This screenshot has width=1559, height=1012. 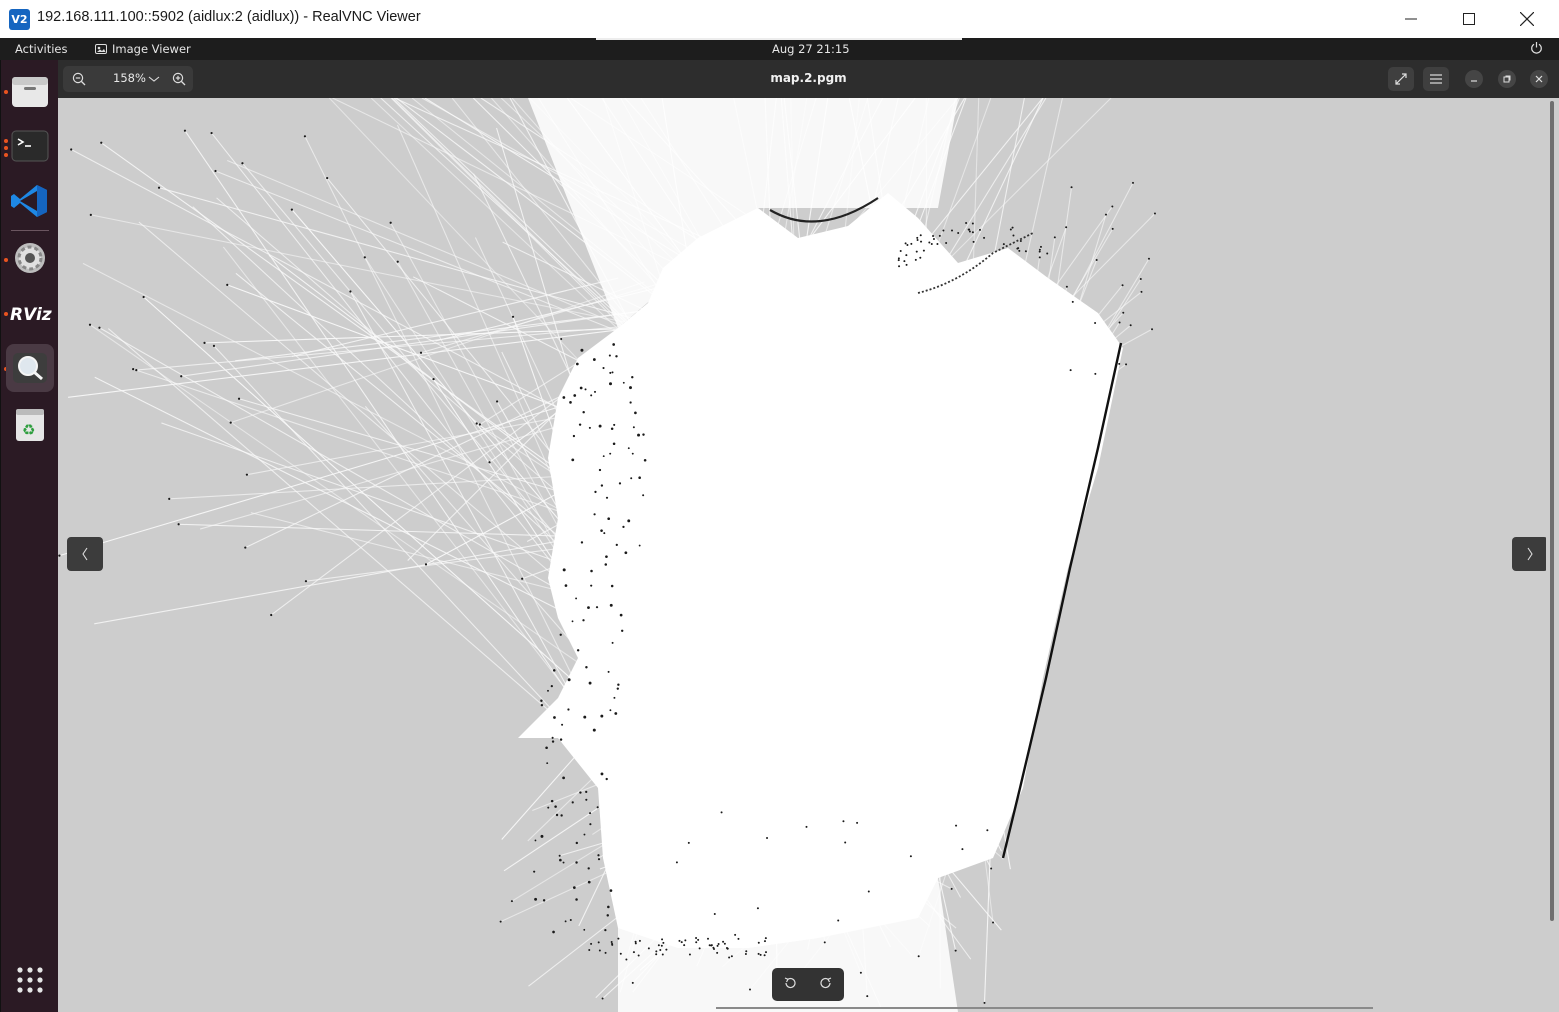 I want to click on rviz-icon: RViz, so click(x=31, y=315).